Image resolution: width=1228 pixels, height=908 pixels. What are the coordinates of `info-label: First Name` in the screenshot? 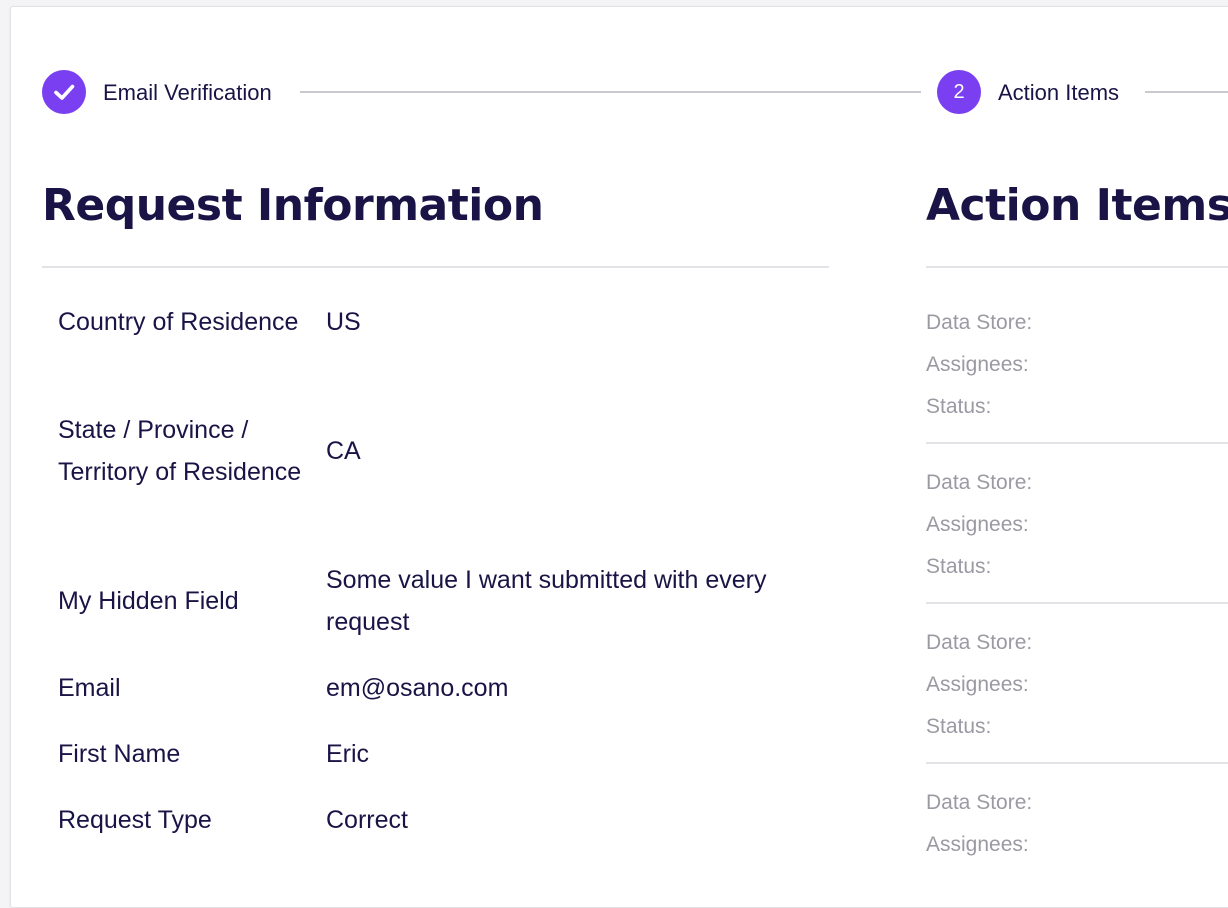 It's located at (119, 754).